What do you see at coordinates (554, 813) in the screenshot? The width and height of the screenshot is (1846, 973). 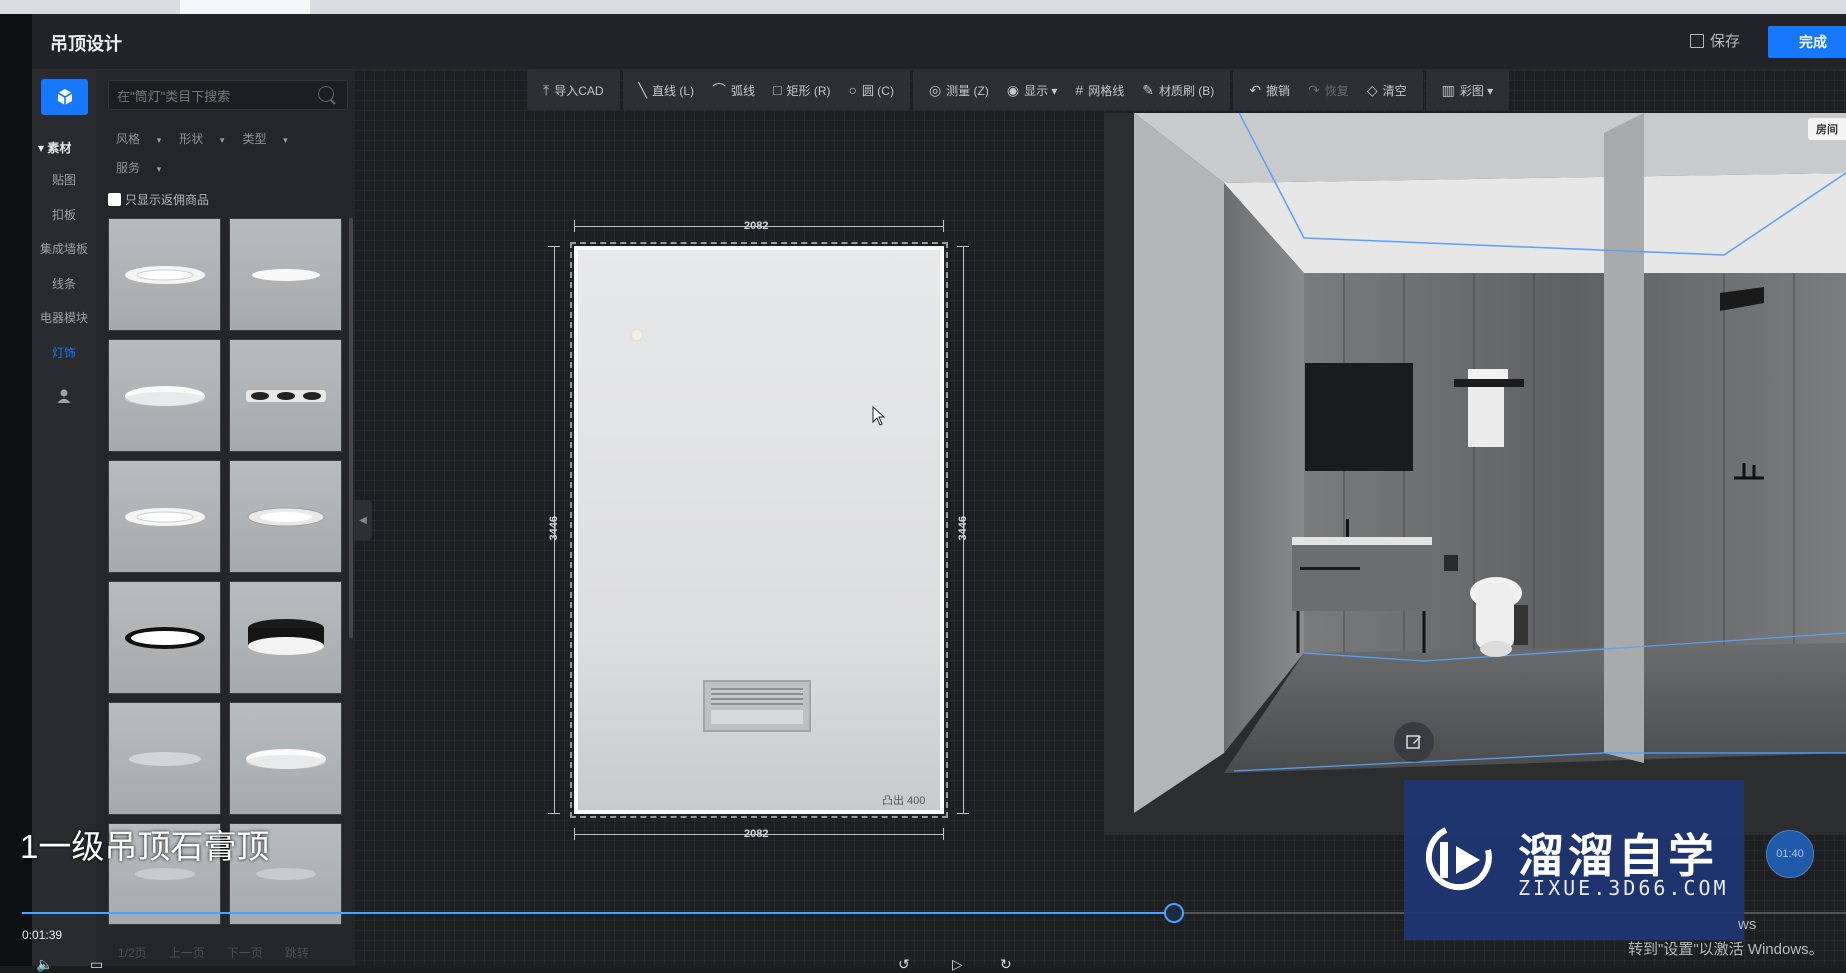 I see `dimension-left-tick-bottom` at bounding box center [554, 813].